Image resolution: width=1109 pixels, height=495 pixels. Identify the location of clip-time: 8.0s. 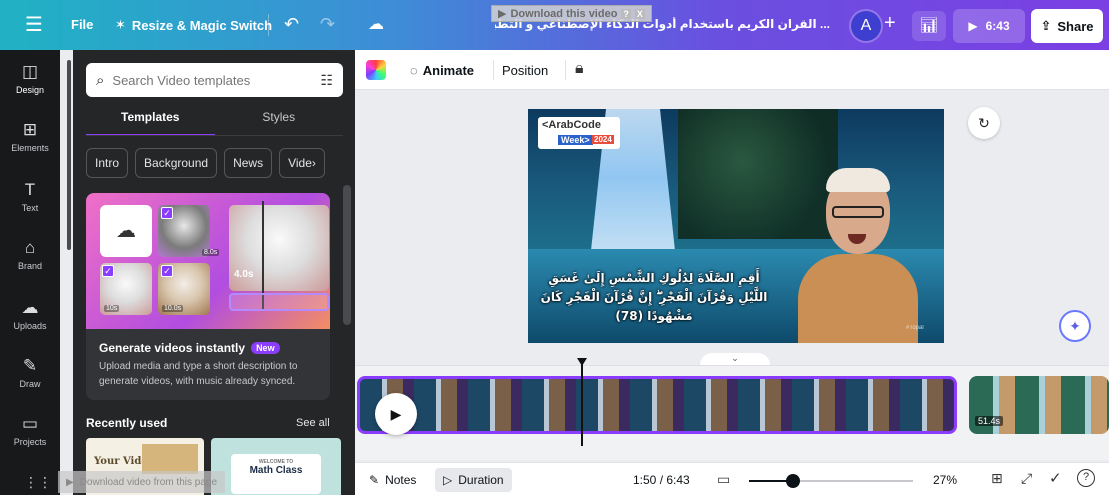
(211, 252).